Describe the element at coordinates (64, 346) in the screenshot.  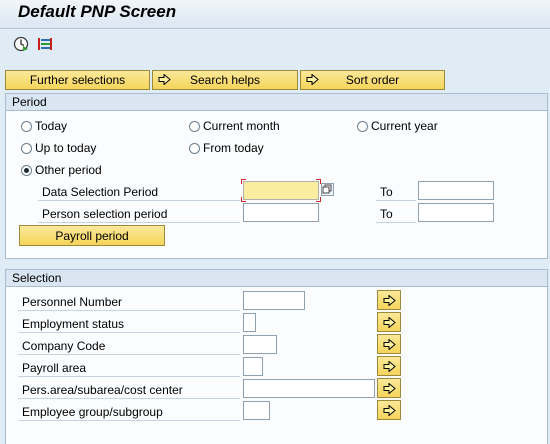
I see `company-code-label: Company Code` at that location.